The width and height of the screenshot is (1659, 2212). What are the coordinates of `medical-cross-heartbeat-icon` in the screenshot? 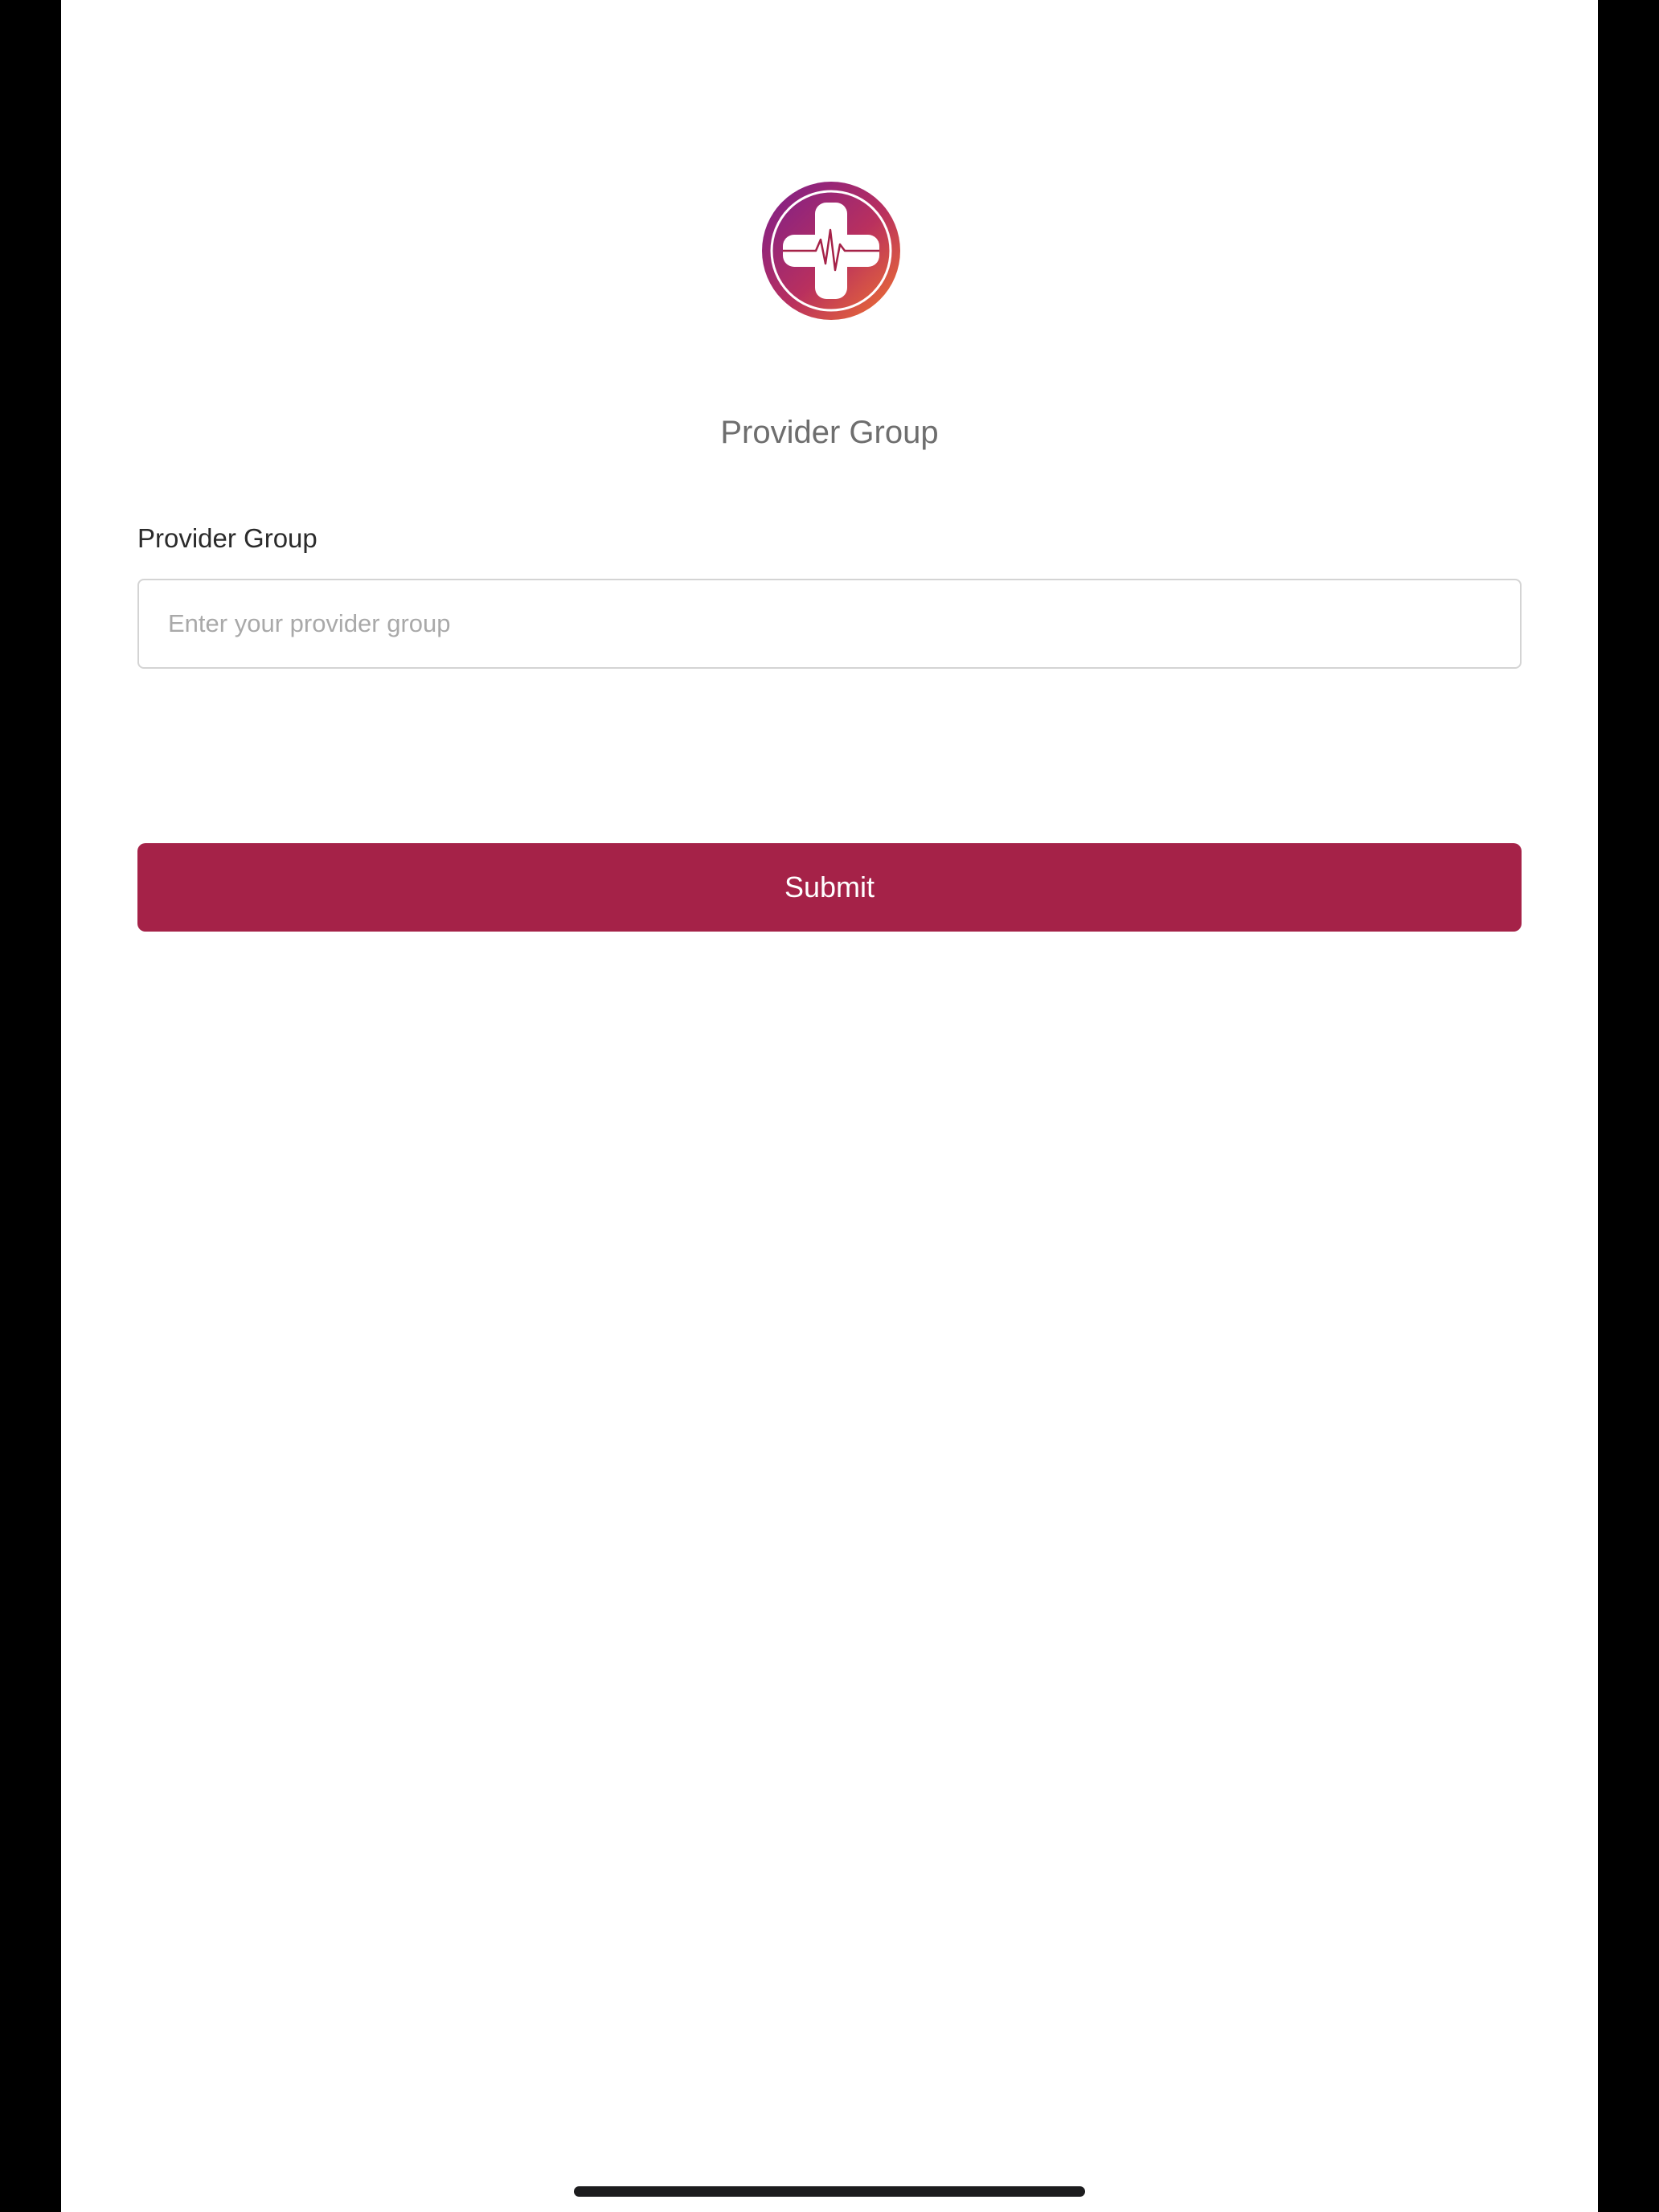 It's located at (831, 251).